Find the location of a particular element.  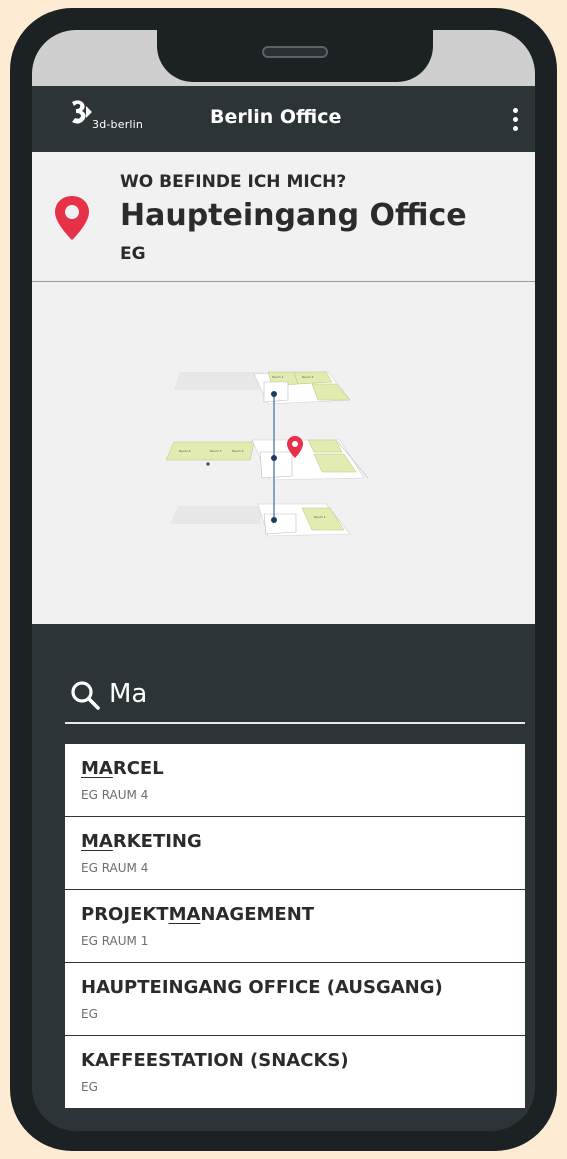

result-title: PROJEKTMANAGEMENT is located at coordinates (198, 914).